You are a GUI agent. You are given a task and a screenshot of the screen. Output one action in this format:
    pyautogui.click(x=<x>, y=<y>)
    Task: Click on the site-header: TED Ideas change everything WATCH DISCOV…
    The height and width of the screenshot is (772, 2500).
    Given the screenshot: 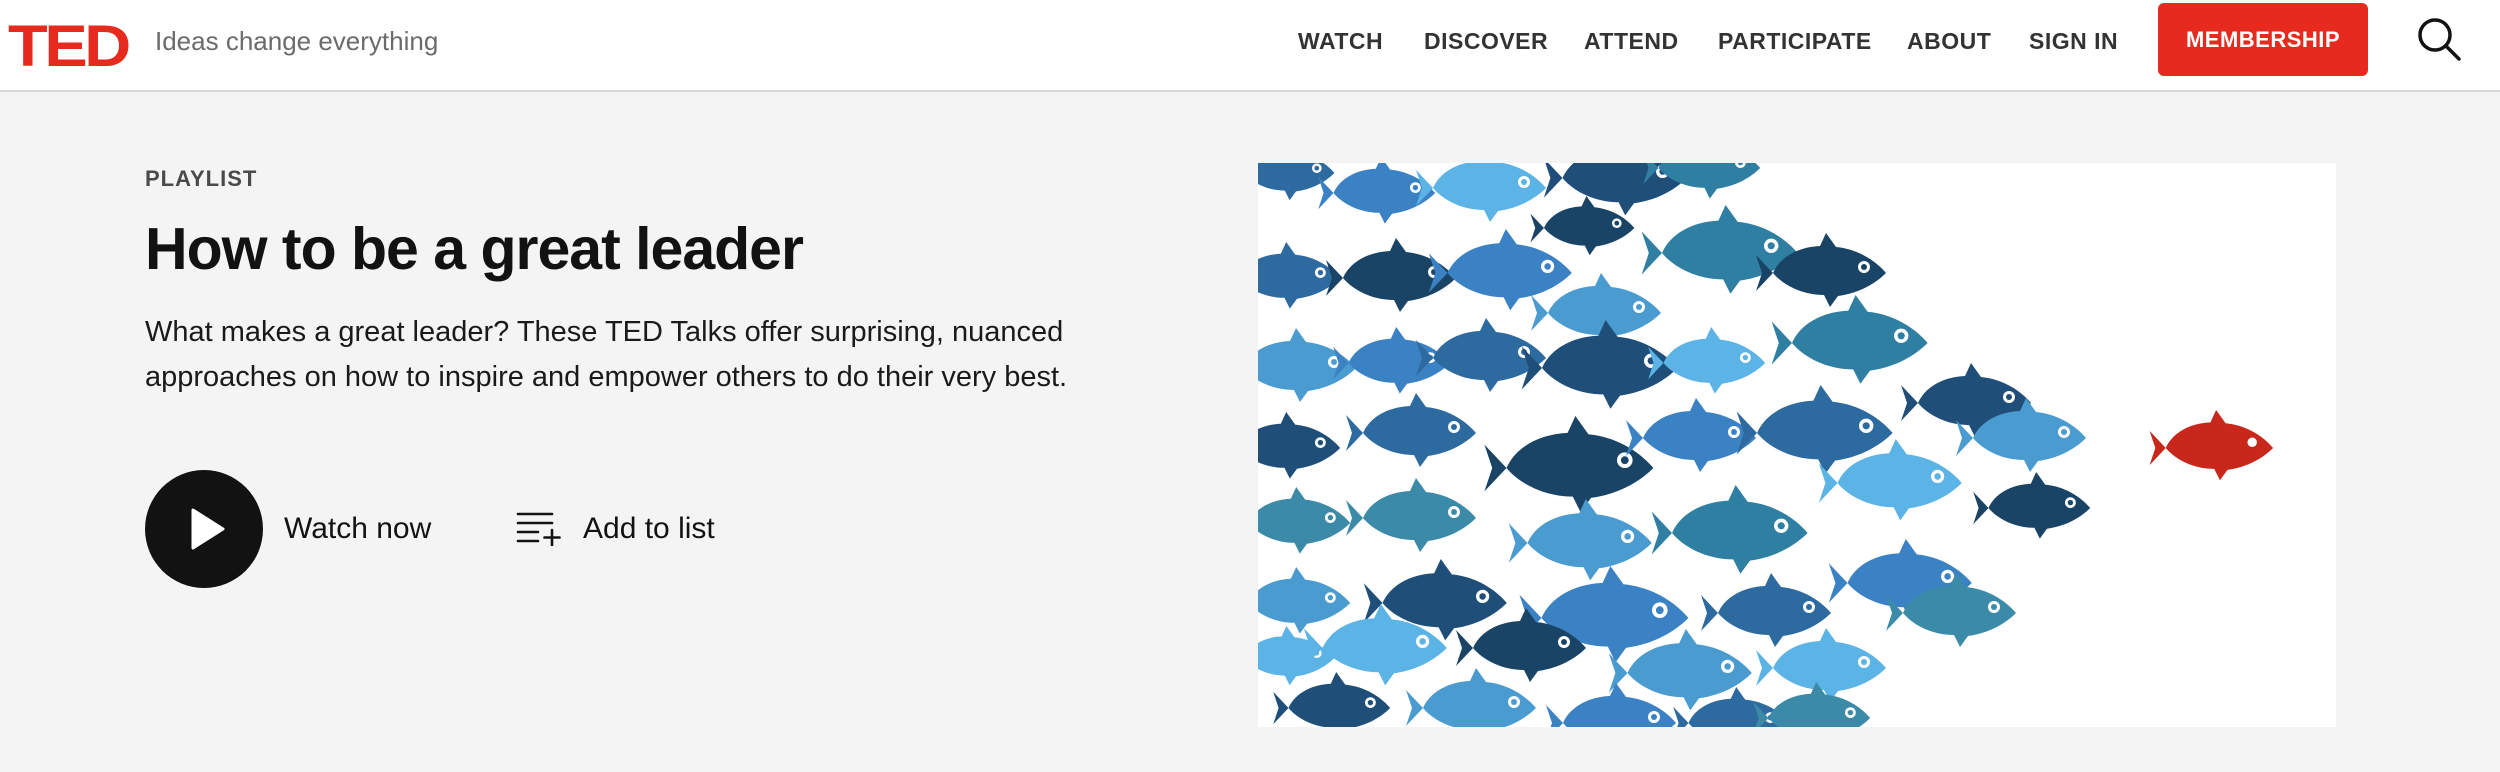 What is the action you would take?
    pyautogui.click(x=1250, y=46)
    